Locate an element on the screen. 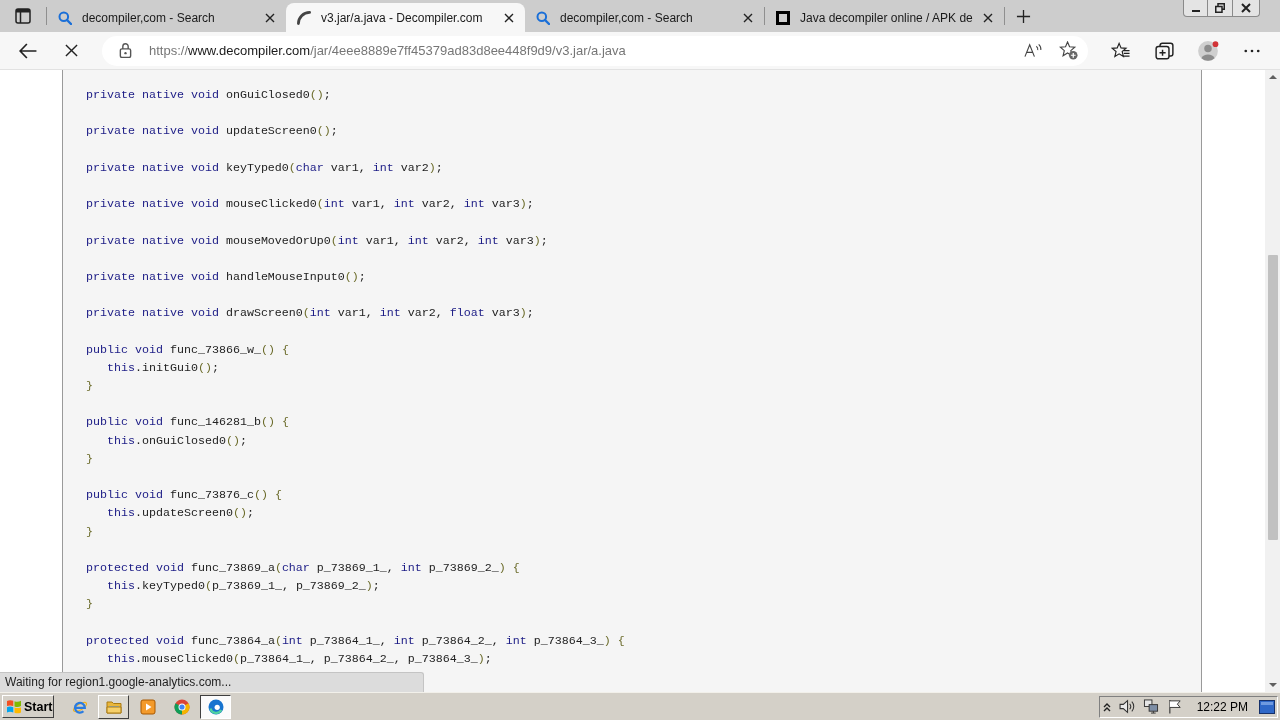 The width and height of the screenshot is (1280, 720). code-line: public void func_73866_w_() { is located at coordinates (187, 350).